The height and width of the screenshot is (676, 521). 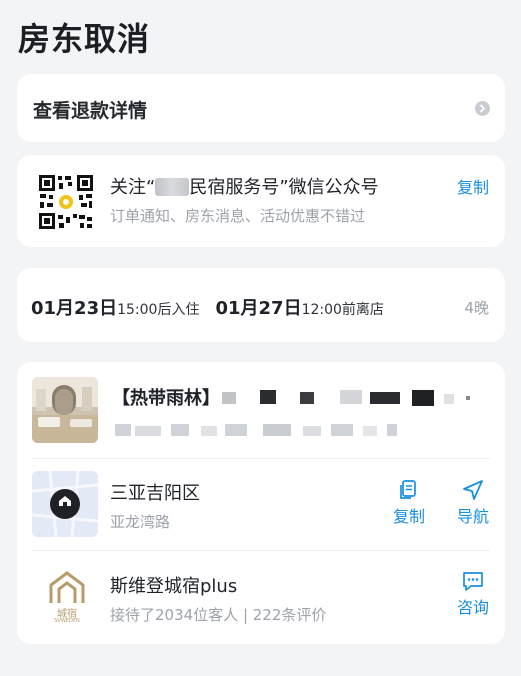 What do you see at coordinates (90, 111) in the screenshot?
I see `refund-details-label: 查看退款详情` at bounding box center [90, 111].